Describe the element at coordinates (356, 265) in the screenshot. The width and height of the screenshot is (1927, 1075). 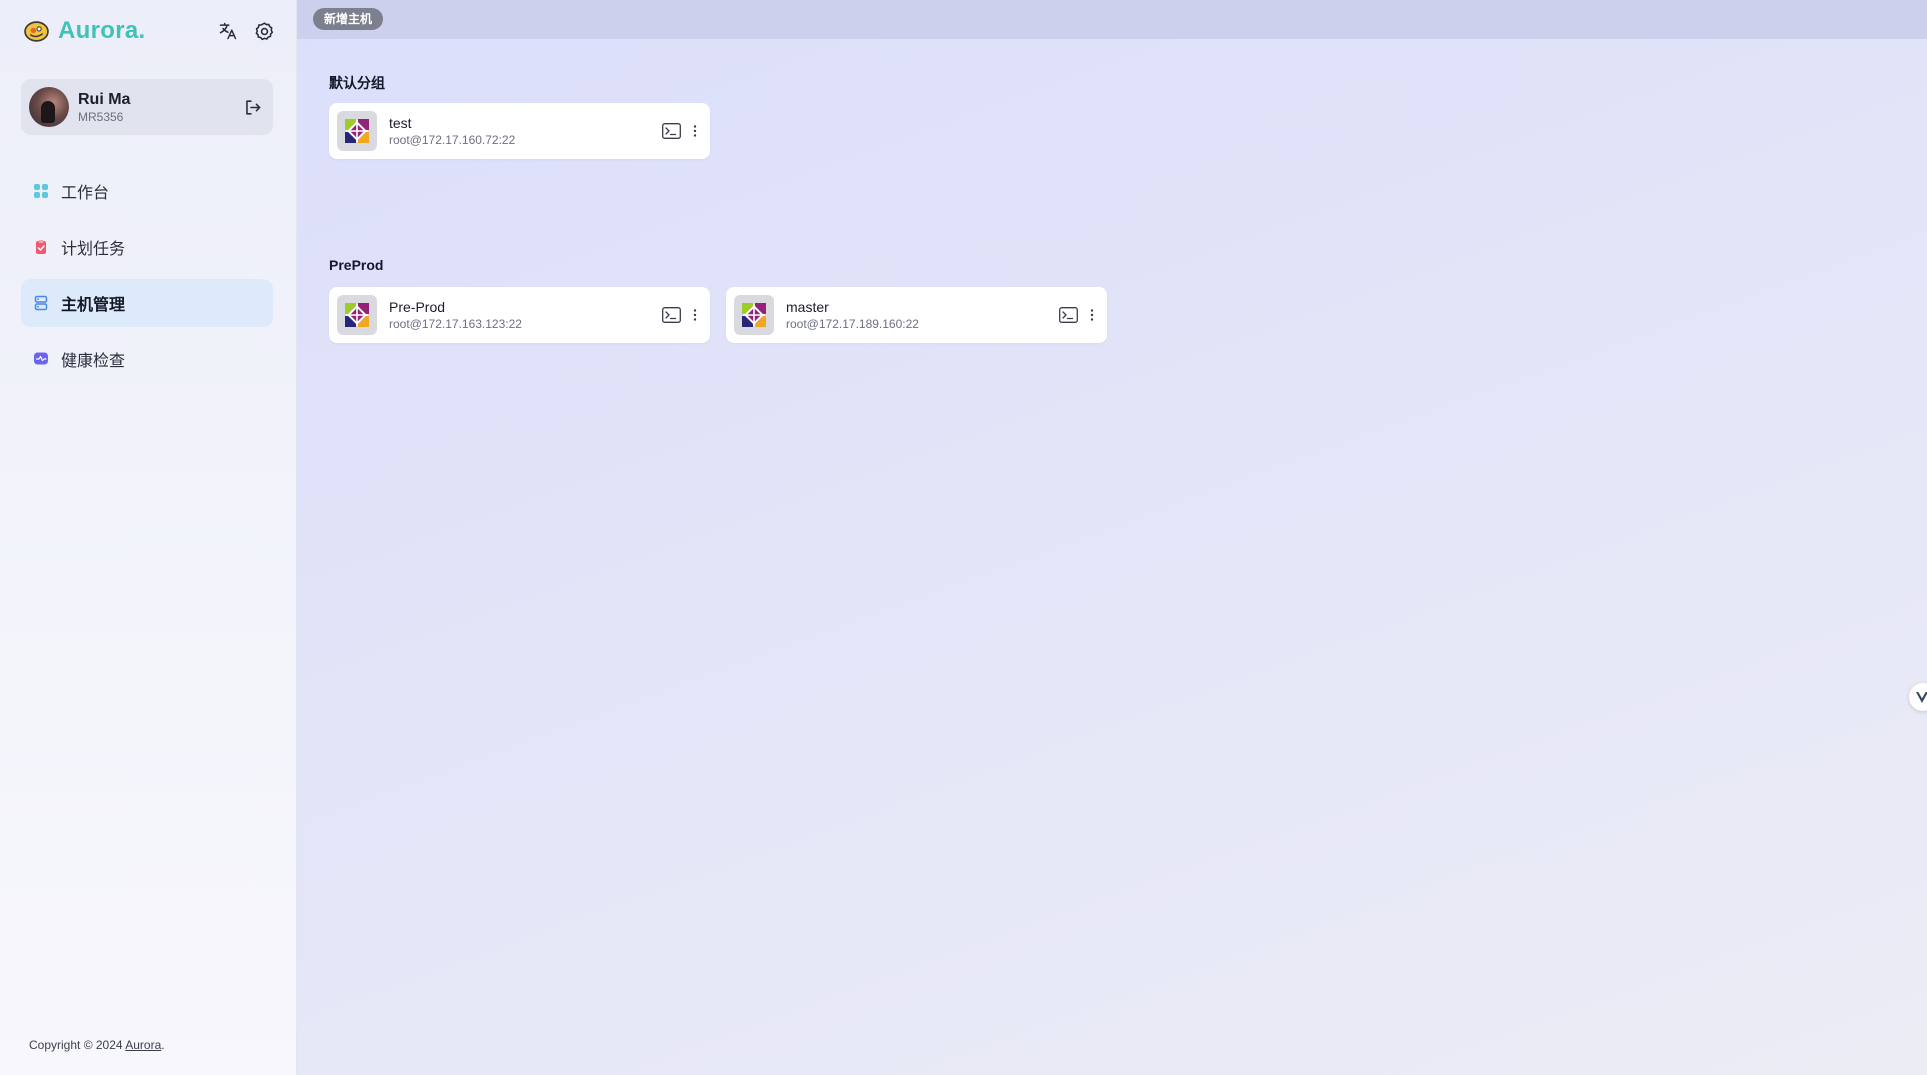
I see `group-title: PreProd` at that location.